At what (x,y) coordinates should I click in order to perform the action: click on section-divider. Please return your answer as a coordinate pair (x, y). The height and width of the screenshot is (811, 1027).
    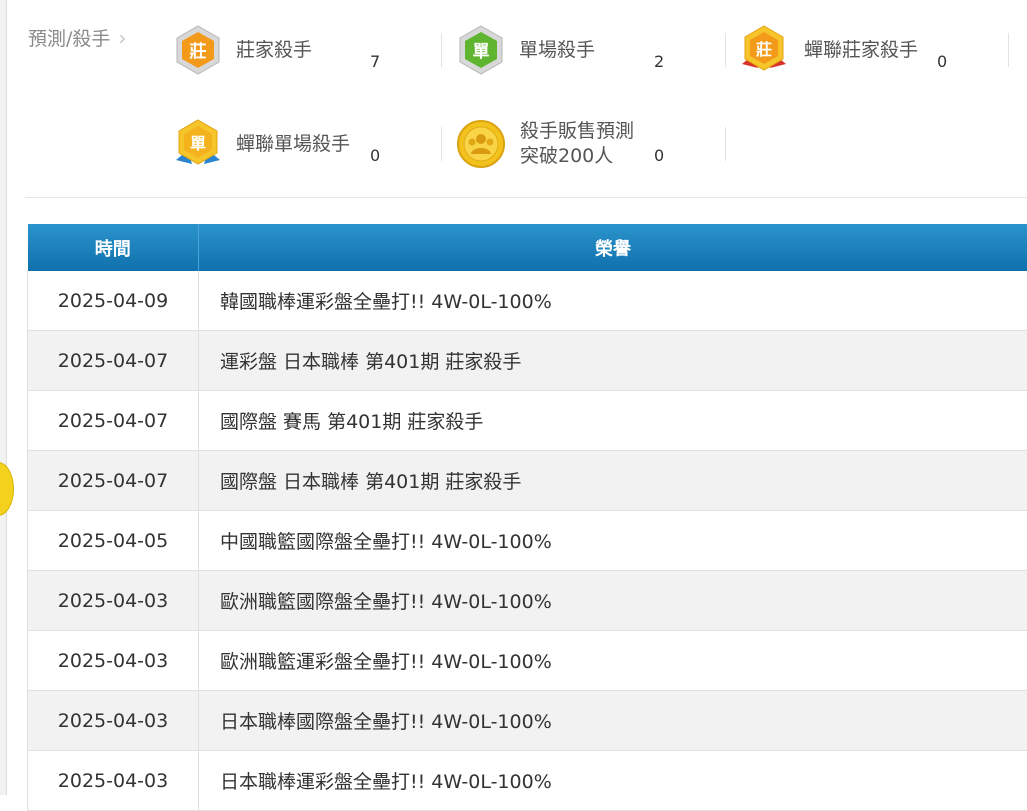
    Looking at the image, I should click on (526, 197).